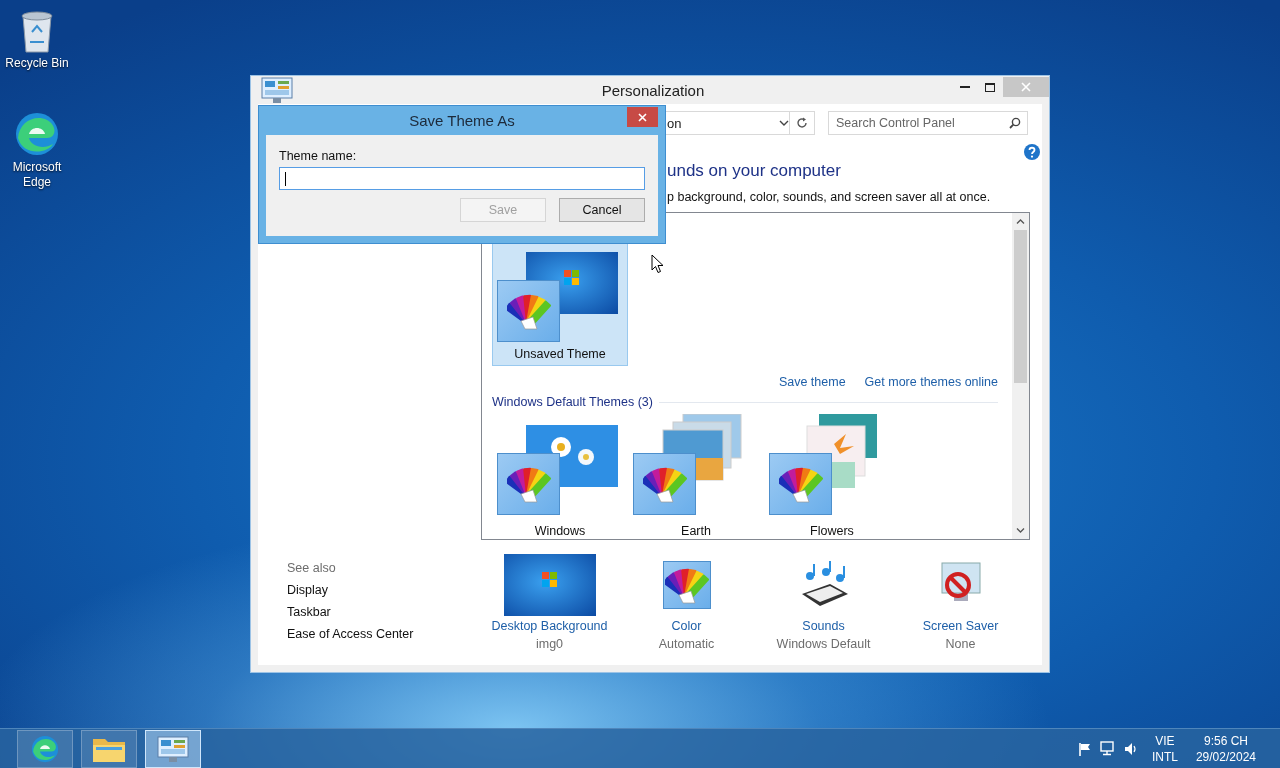  I want to click on field-label: Theme name:, so click(318, 156).